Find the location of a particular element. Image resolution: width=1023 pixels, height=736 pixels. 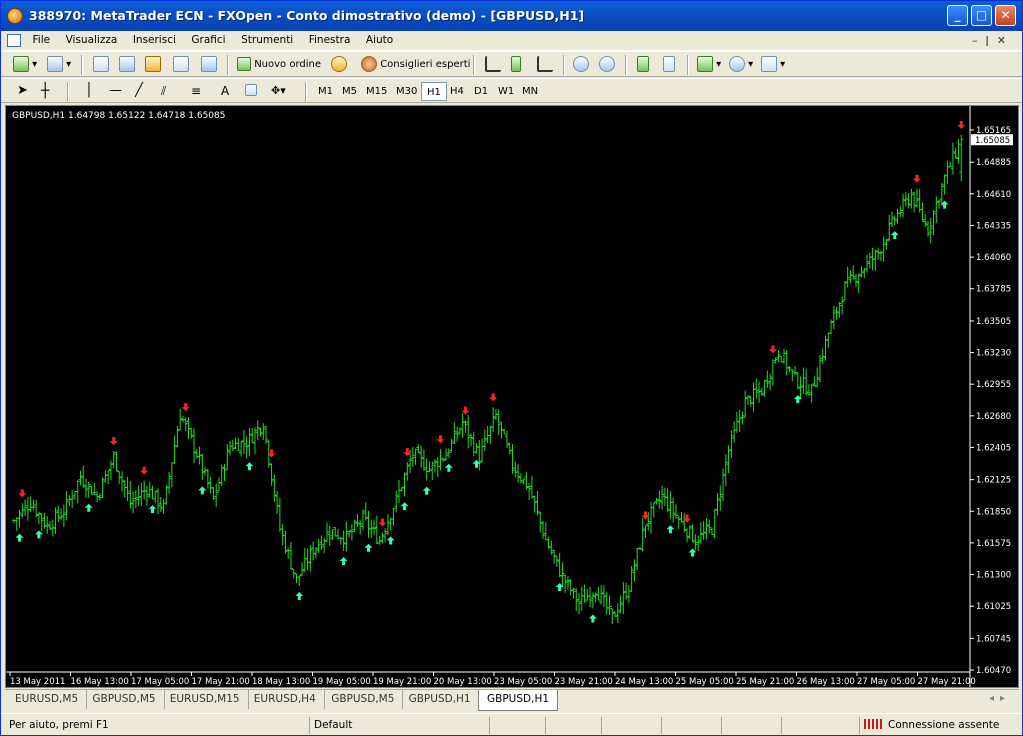

timeframe-m5: M5 is located at coordinates (349, 91).